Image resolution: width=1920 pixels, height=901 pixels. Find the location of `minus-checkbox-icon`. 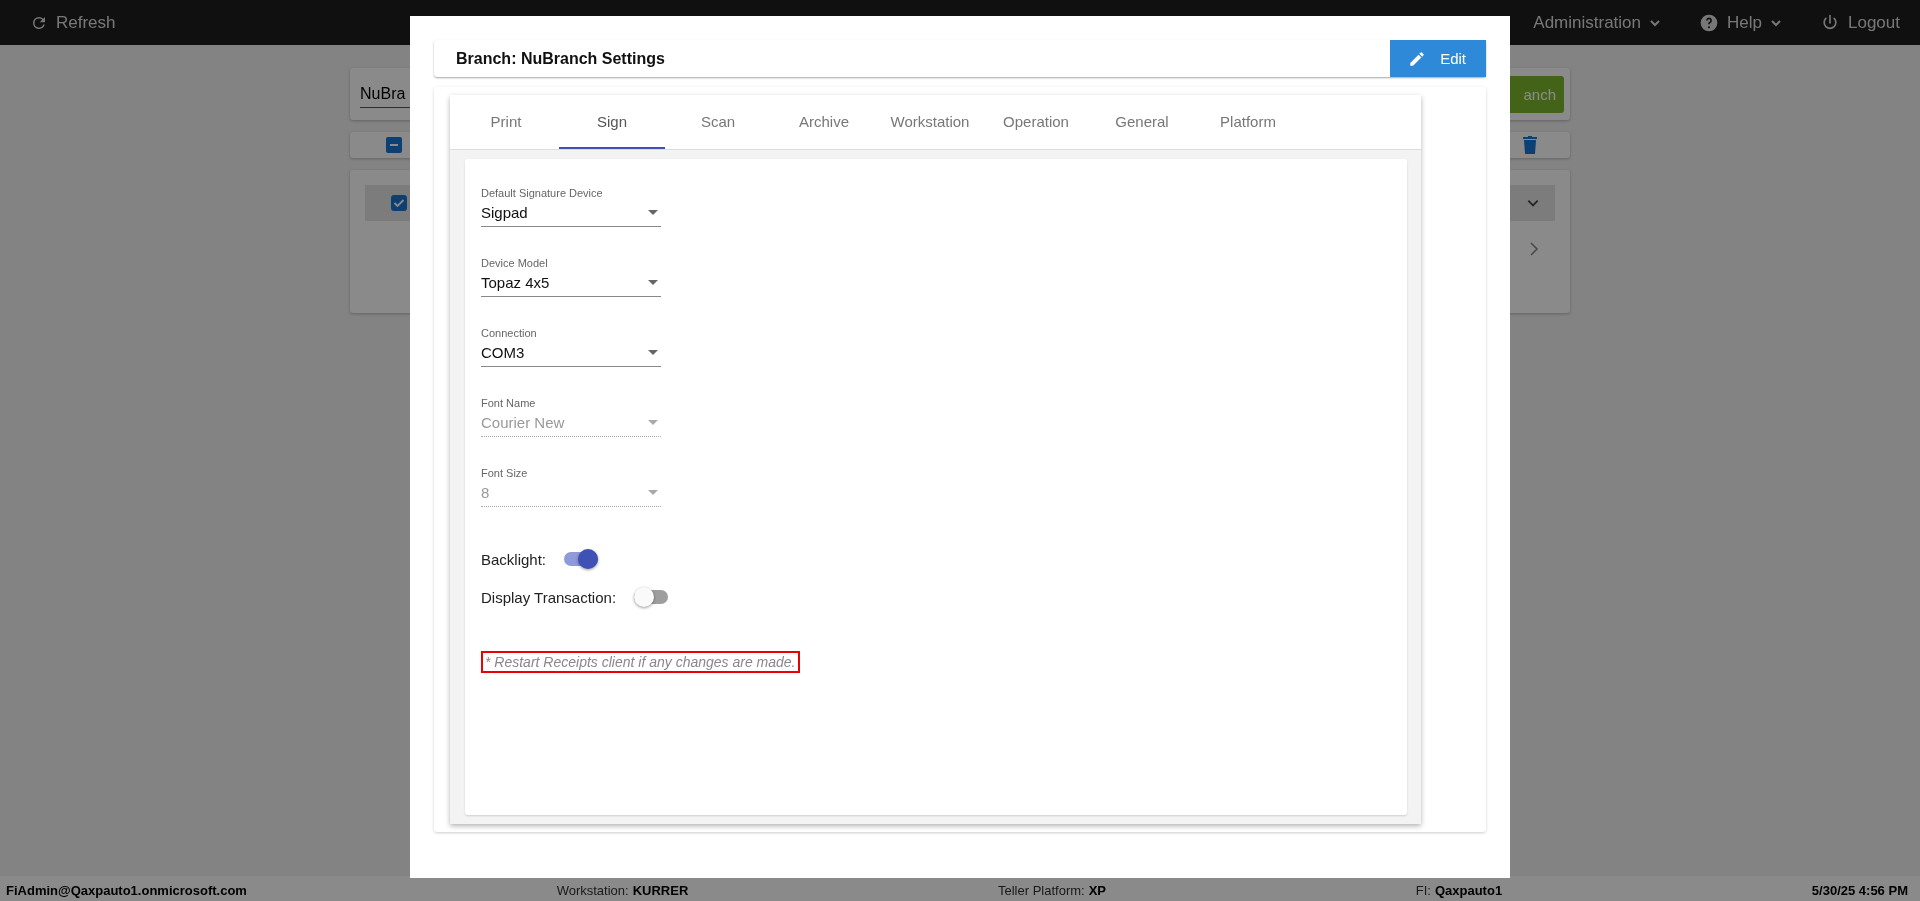

minus-checkbox-icon is located at coordinates (394, 145).